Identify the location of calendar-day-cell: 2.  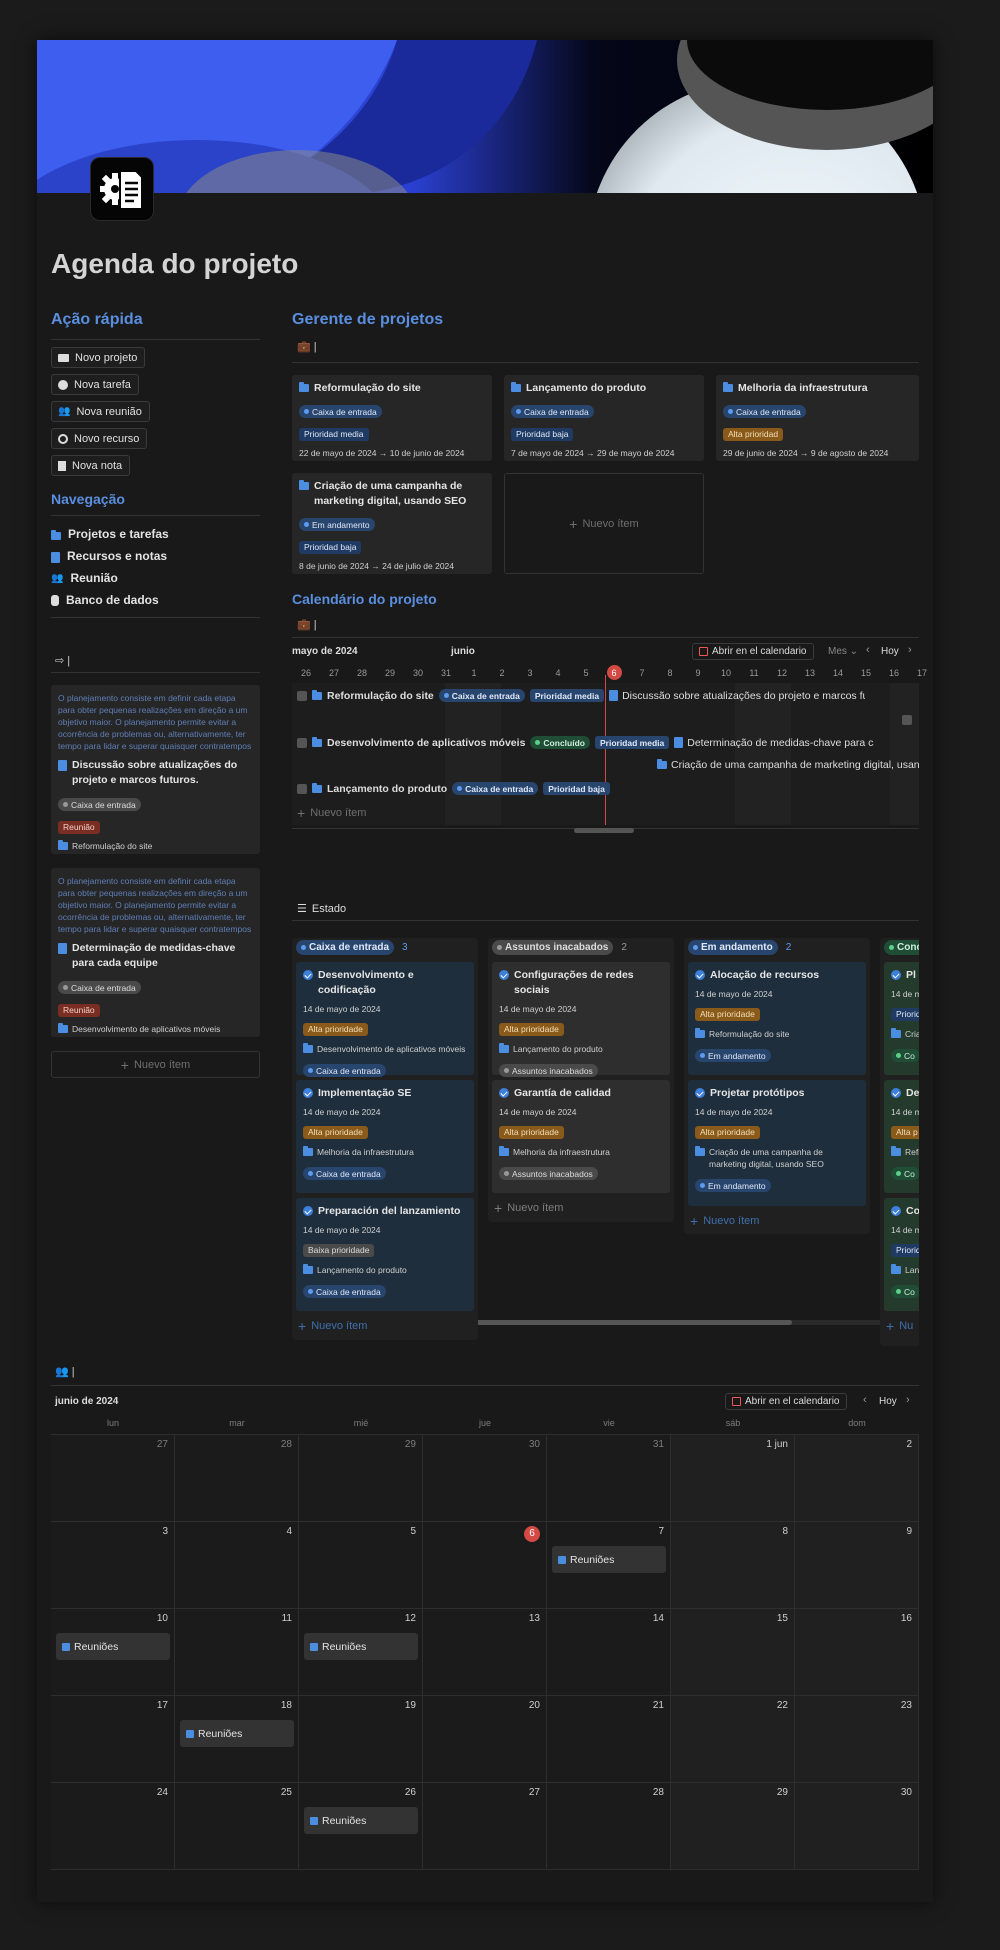
(857, 1478).